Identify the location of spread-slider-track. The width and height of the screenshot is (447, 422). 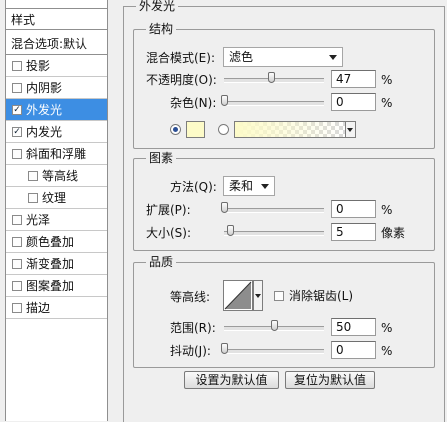
(274, 210).